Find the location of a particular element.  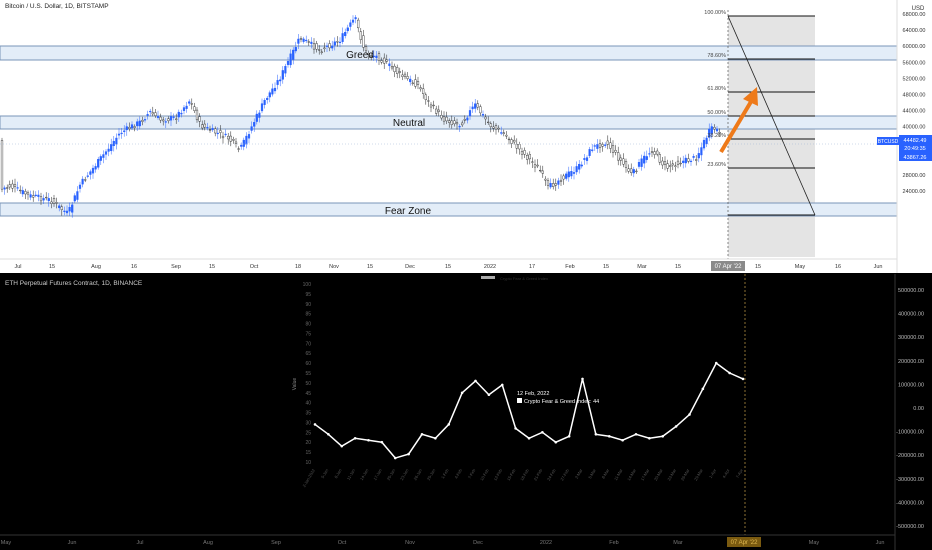

x-tick-label: 4-Apr is located at coordinates (726, 473).